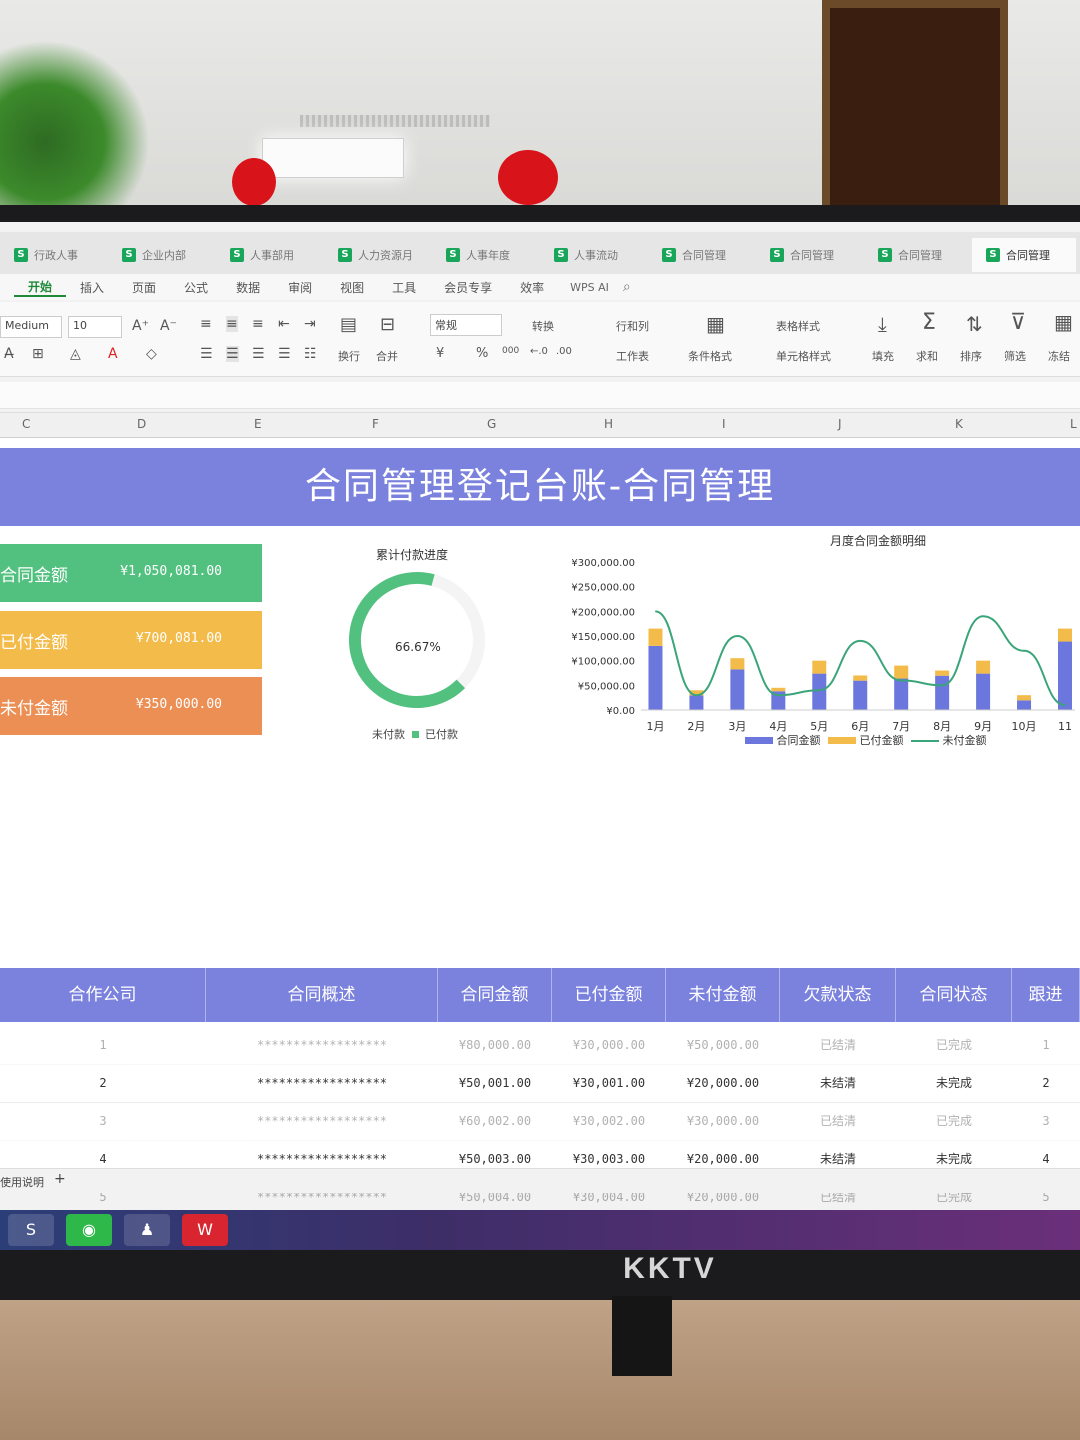 The image size is (1080, 1440). I want to click on wechat-icon: ◉, so click(89, 1230).